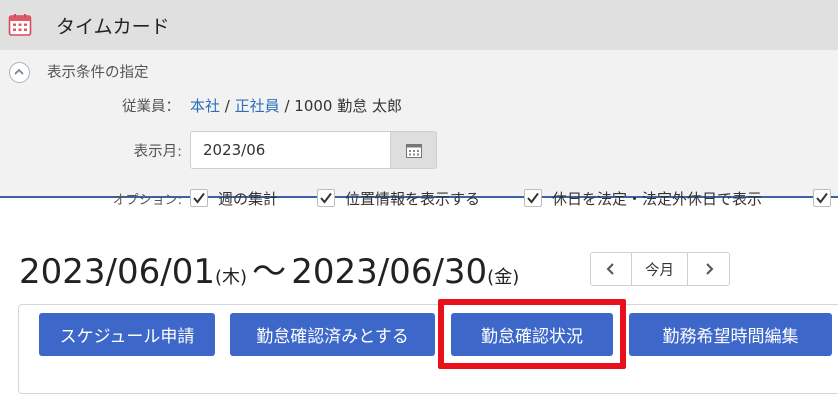  I want to click on range-start-weekday: (木), so click(231, 277).